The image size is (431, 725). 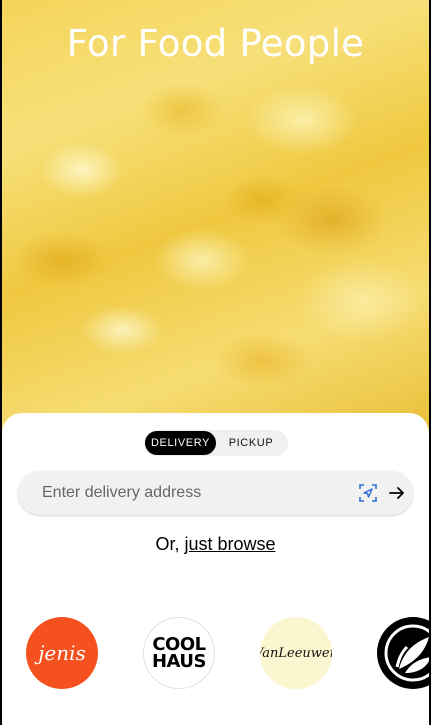 What do you see at coordinates (215, 43) in the screenshot?
I see `hero-title: For Food People` at bounding box center [215, 43].